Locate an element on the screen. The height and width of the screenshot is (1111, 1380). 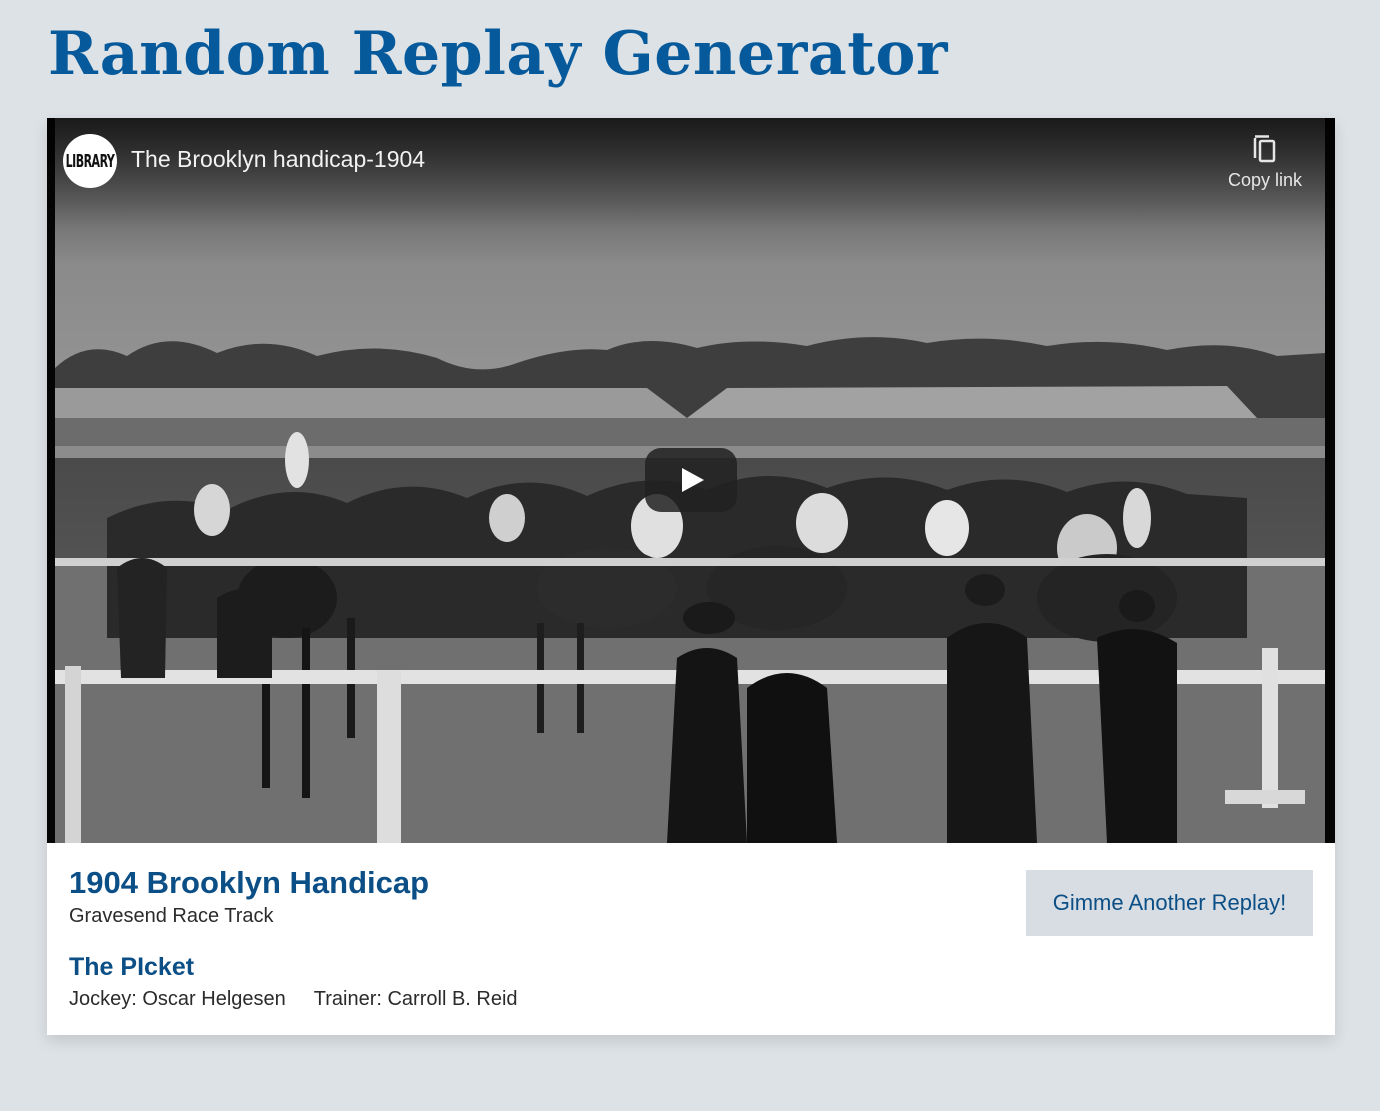
play-icon is located at coordinates (691, 480).